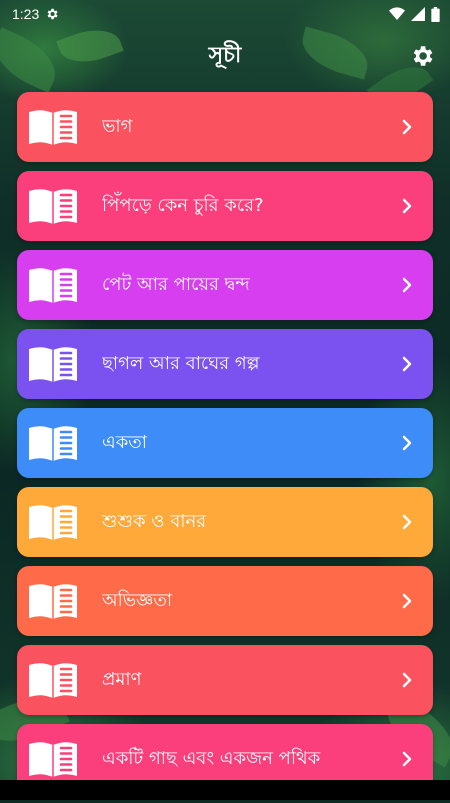  What do you see at coordinates (137, 600) in the screenshot?
I see `list-item-label: অভিজ্ঞতা` at bounding box center [137, 600].